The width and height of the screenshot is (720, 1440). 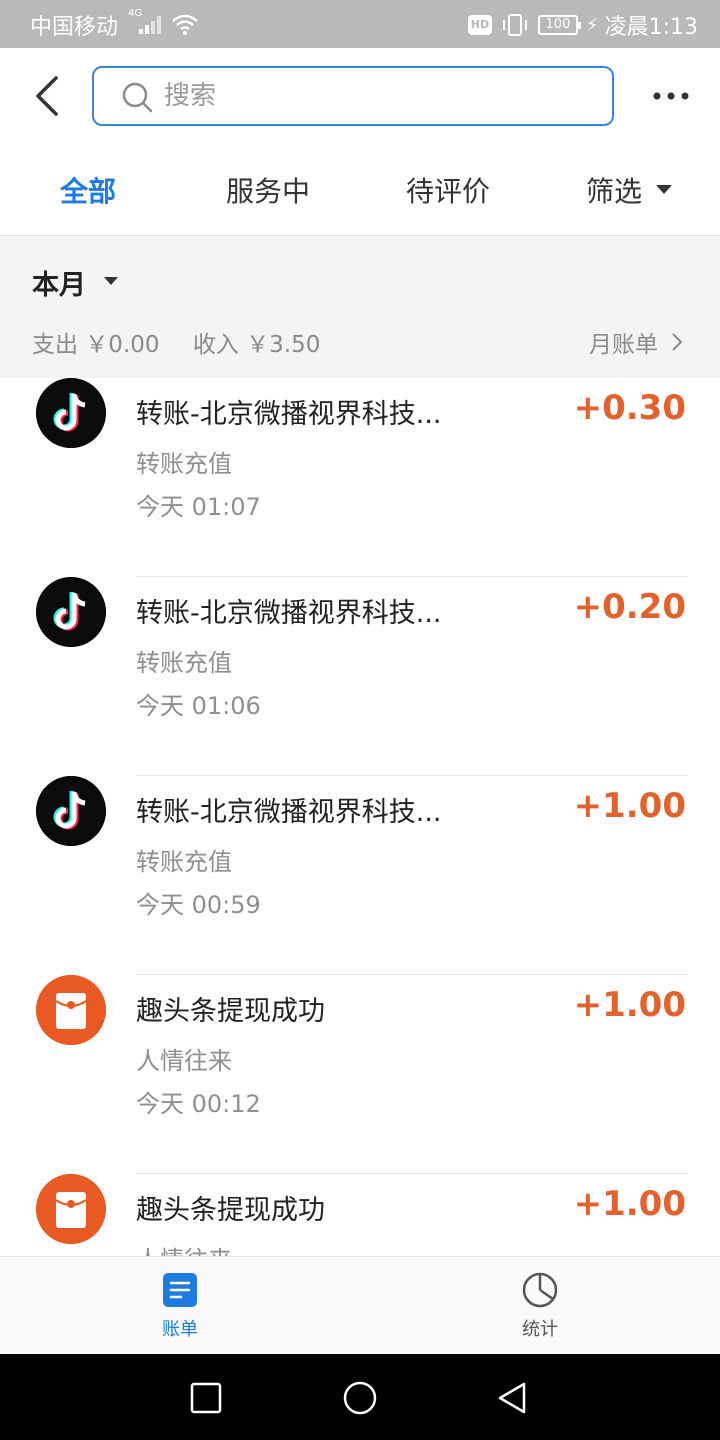 I want to click on transaction-item: 转账-北京微播视界科技... 转账充值 今天 00:59 +1.00, so click(x=360, y=875).